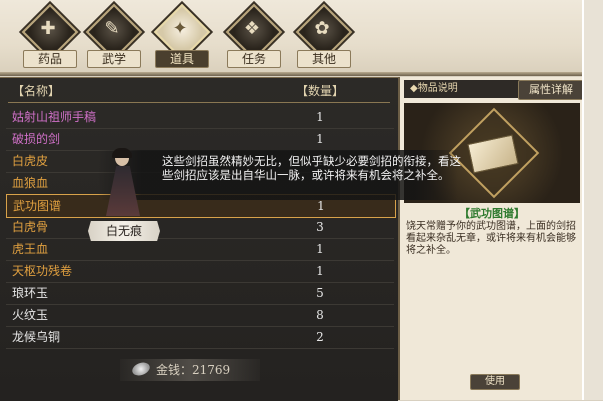 This screenshot has height=401, width=603. I want to click on inventory-row: 龙候乌铜 2, so click(200, 337).